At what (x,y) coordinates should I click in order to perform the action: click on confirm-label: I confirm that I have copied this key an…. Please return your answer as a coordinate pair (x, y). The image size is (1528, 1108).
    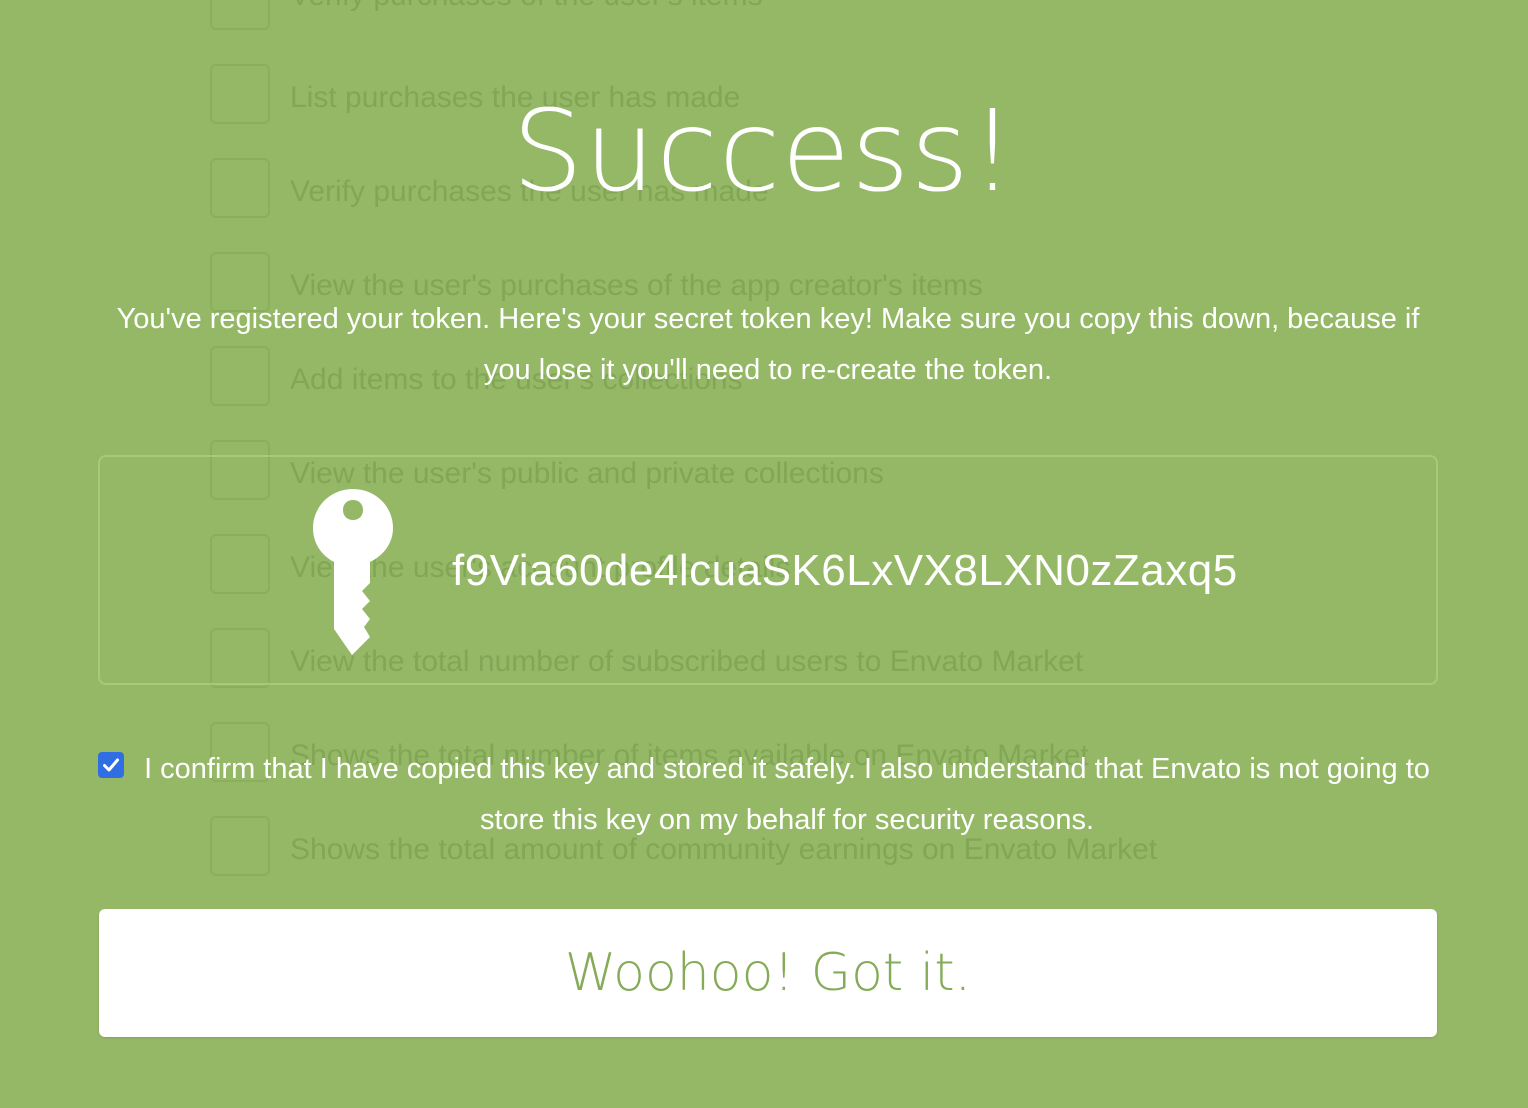
    Looking at the image, I should click on (787, 794).